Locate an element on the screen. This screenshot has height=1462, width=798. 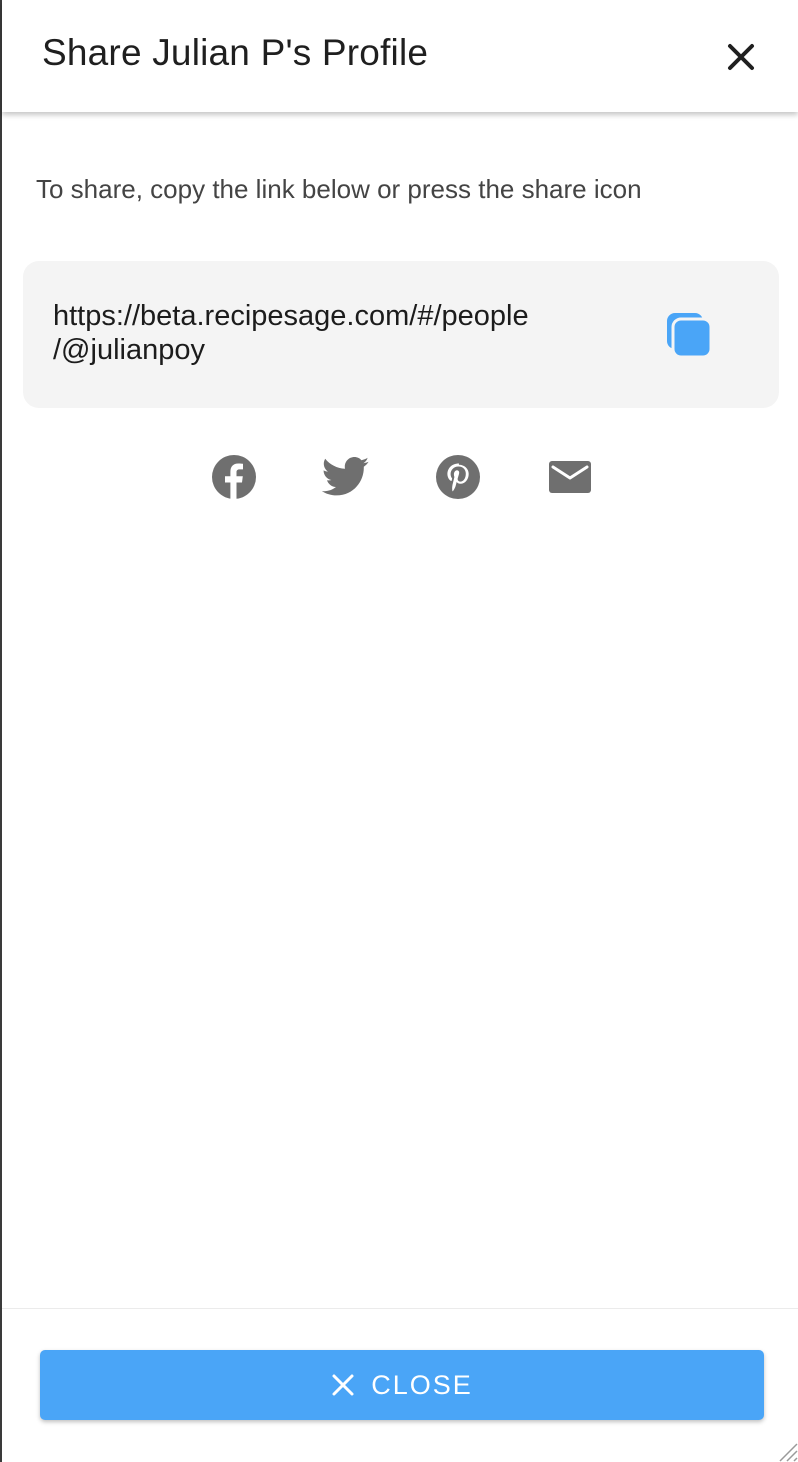
resize-grip-icon is located at coordinates (783, 1447).